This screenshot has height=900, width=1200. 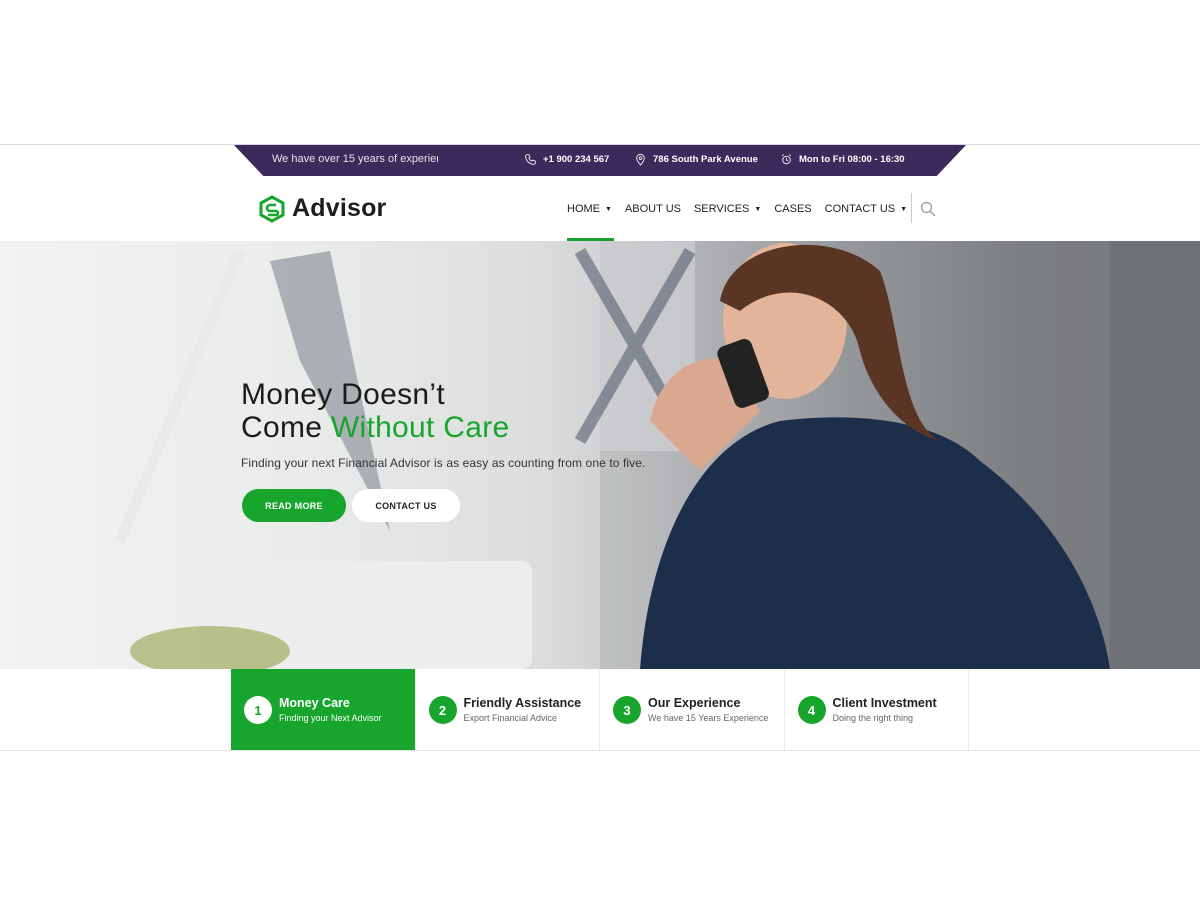 I want to click on feature-title: Our Experience, so click(x=694, y=703).